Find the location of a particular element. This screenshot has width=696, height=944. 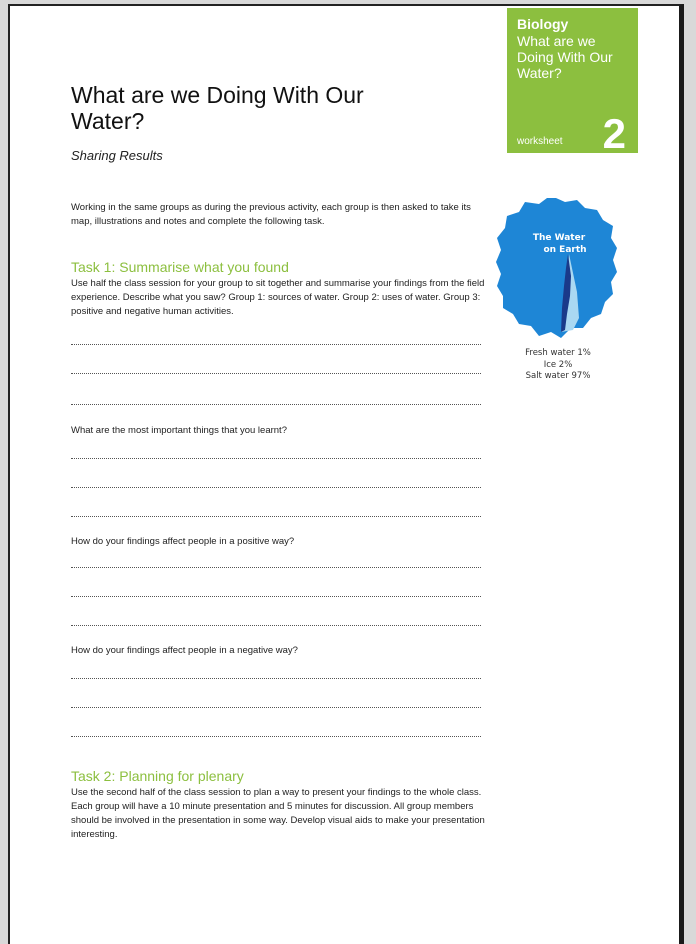

badge-worksheet-number: 2 is located at coordinates (614, 133).